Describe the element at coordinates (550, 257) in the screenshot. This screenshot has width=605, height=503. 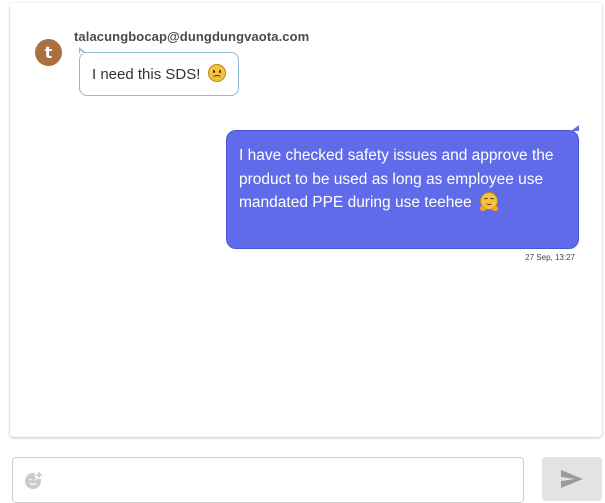
I see `message-timestamp: 27 Sep, 13:27` at that location.